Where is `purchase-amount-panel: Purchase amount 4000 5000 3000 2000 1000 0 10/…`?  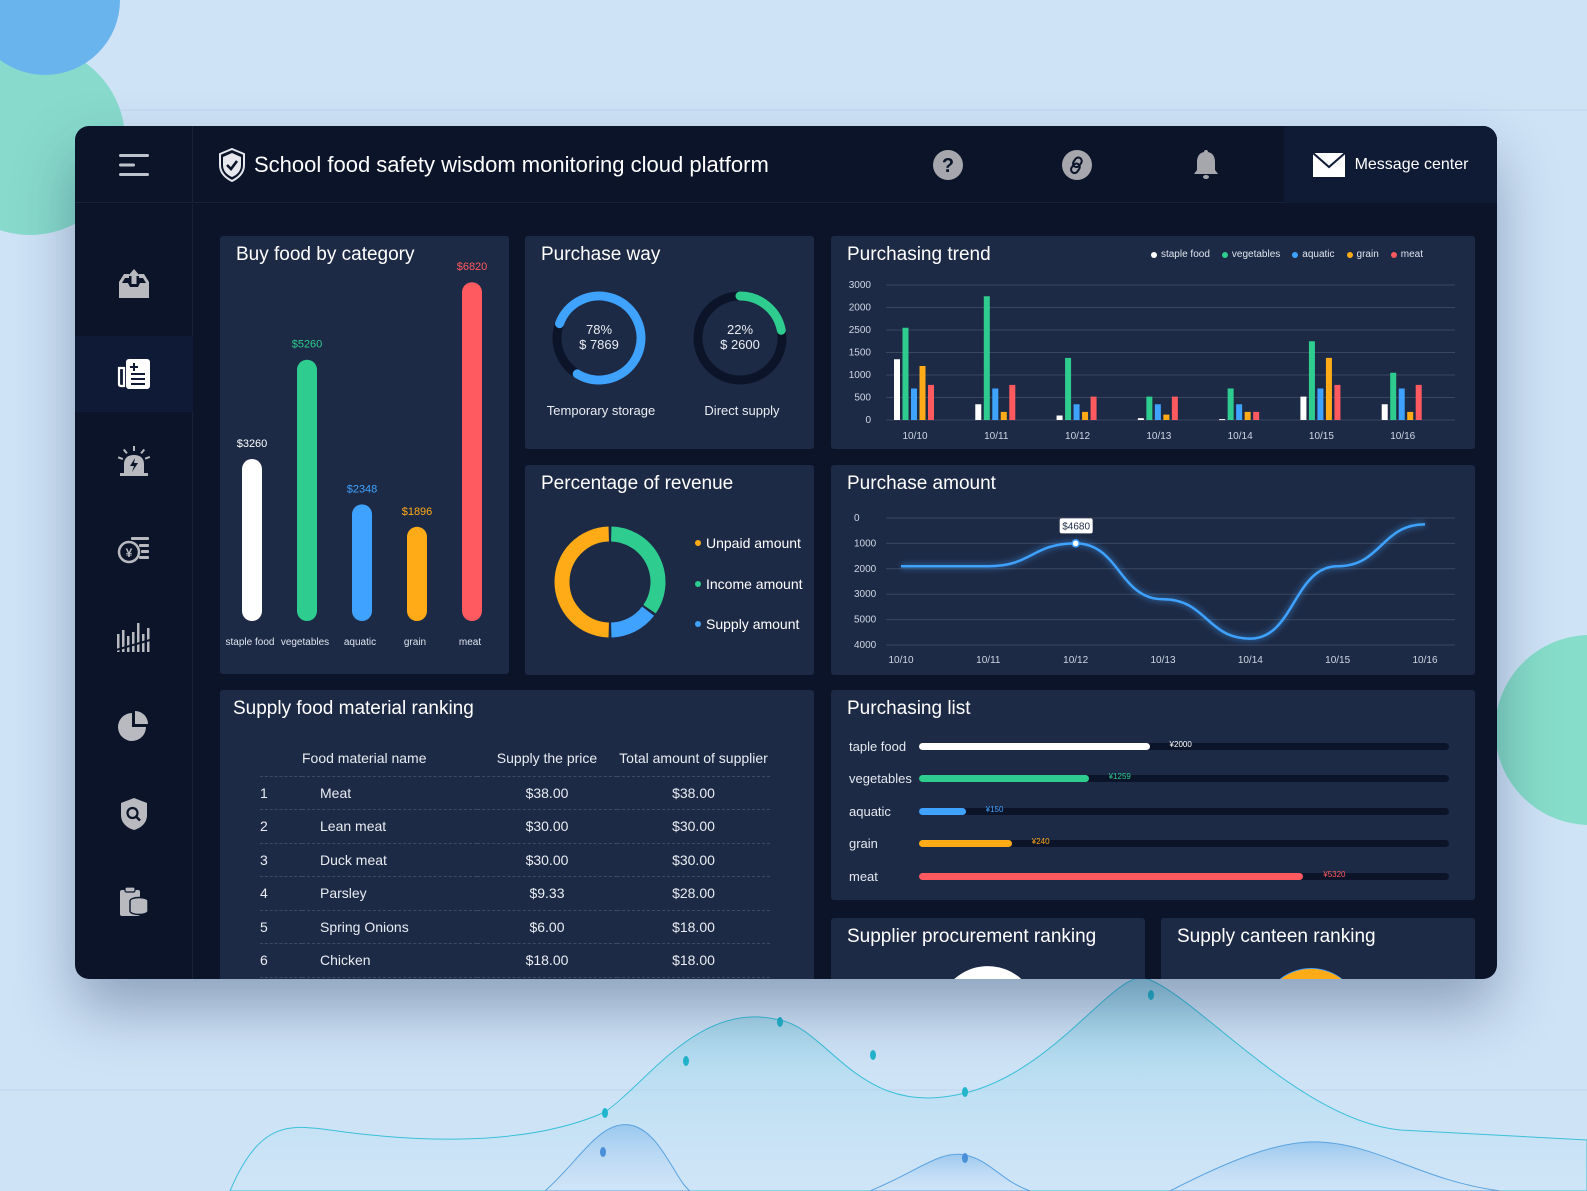
purchase-amount-panel: Purchase amount 4000 5000 3000 2000 1000 0 10/… is located at coordinates (1153, 570).